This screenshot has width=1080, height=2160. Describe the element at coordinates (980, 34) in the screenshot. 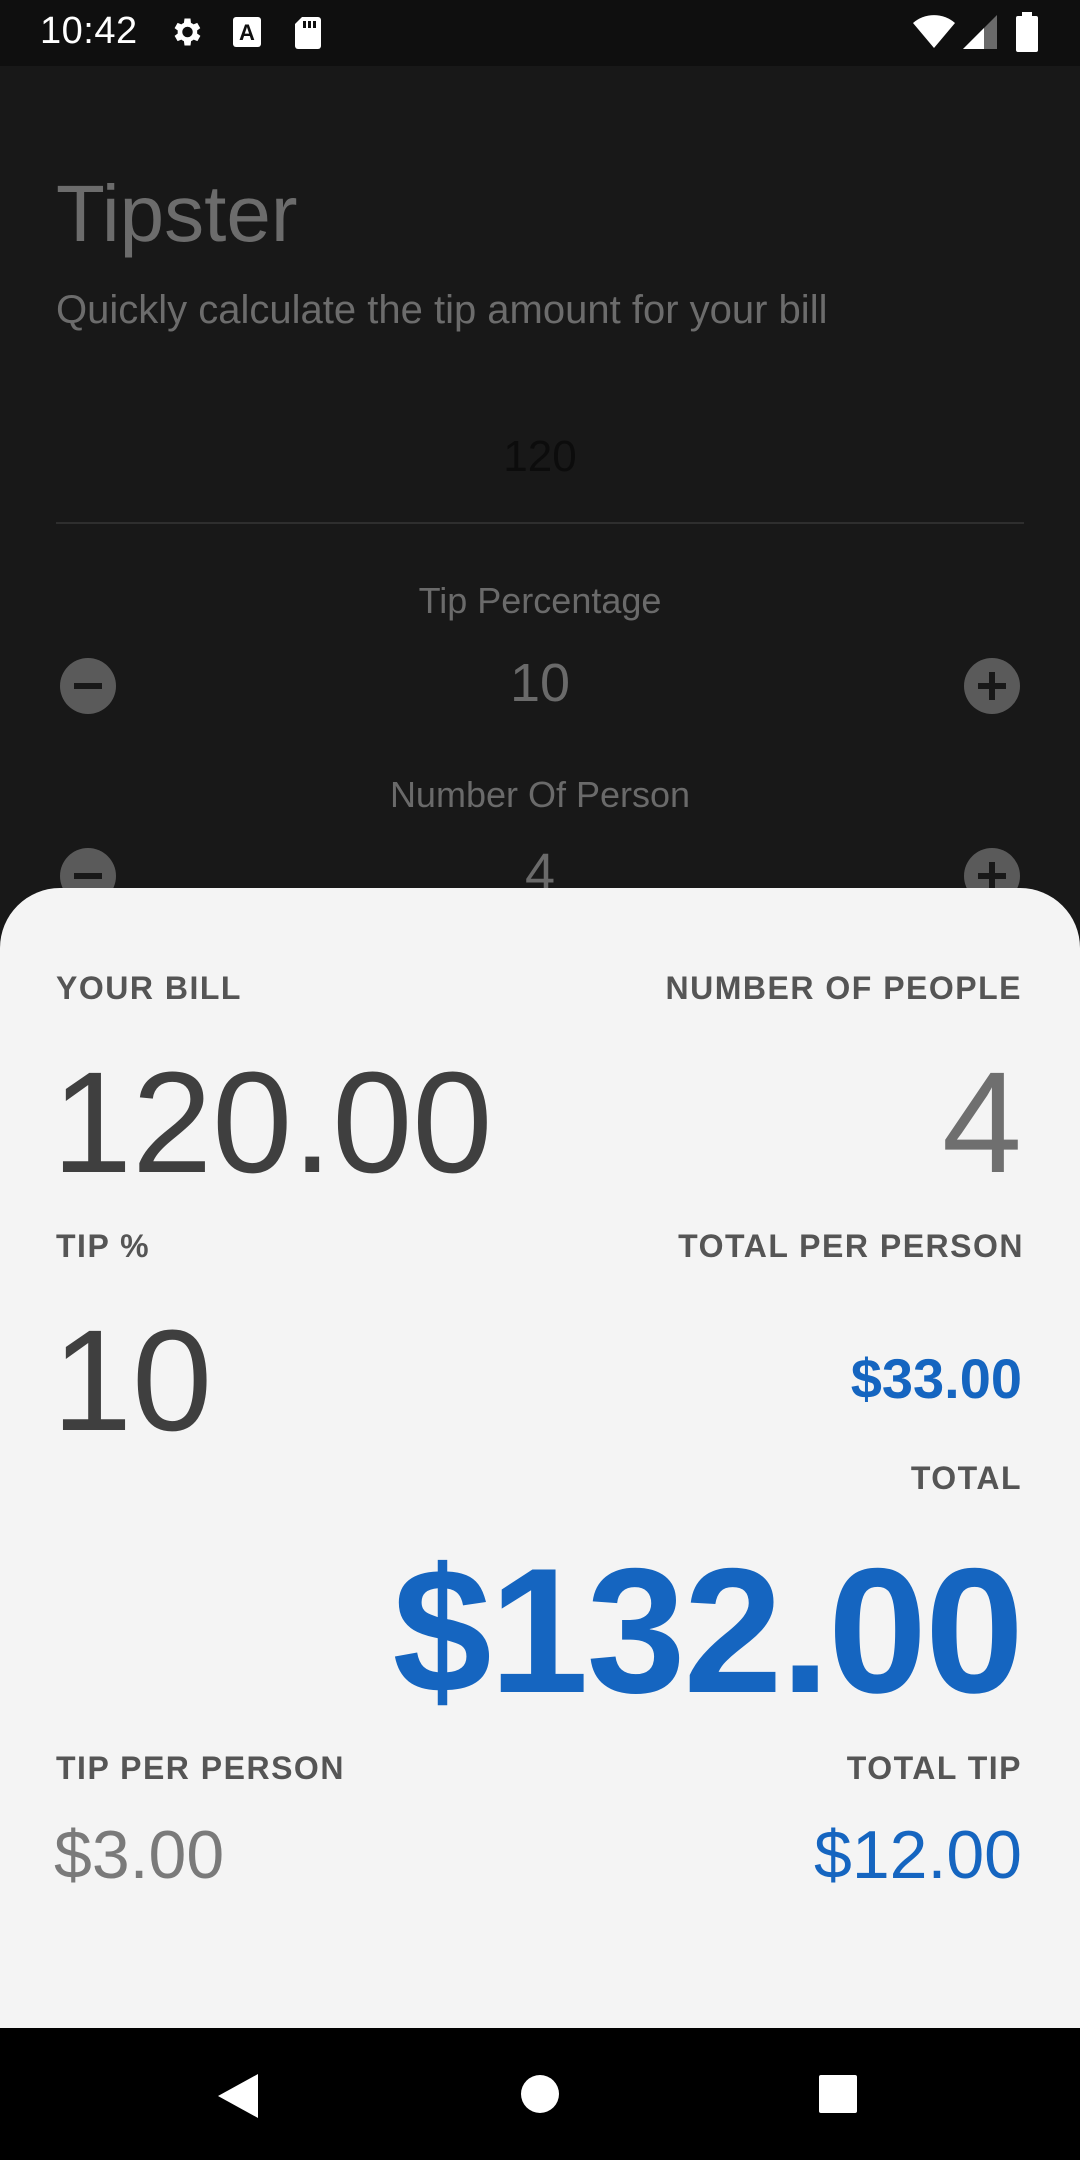

I see `signal-icon` at that location.